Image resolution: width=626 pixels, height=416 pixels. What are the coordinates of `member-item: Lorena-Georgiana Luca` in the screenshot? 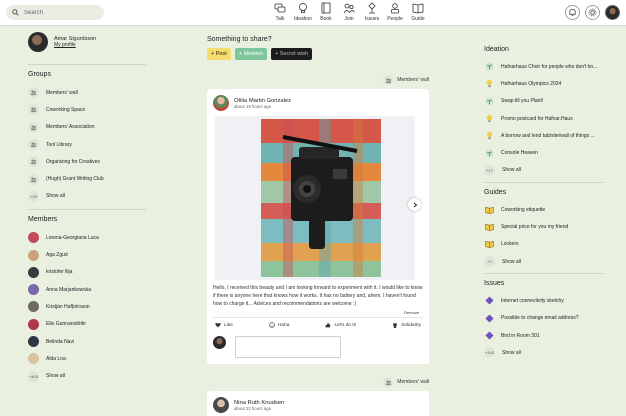 It's located at (88, 237).